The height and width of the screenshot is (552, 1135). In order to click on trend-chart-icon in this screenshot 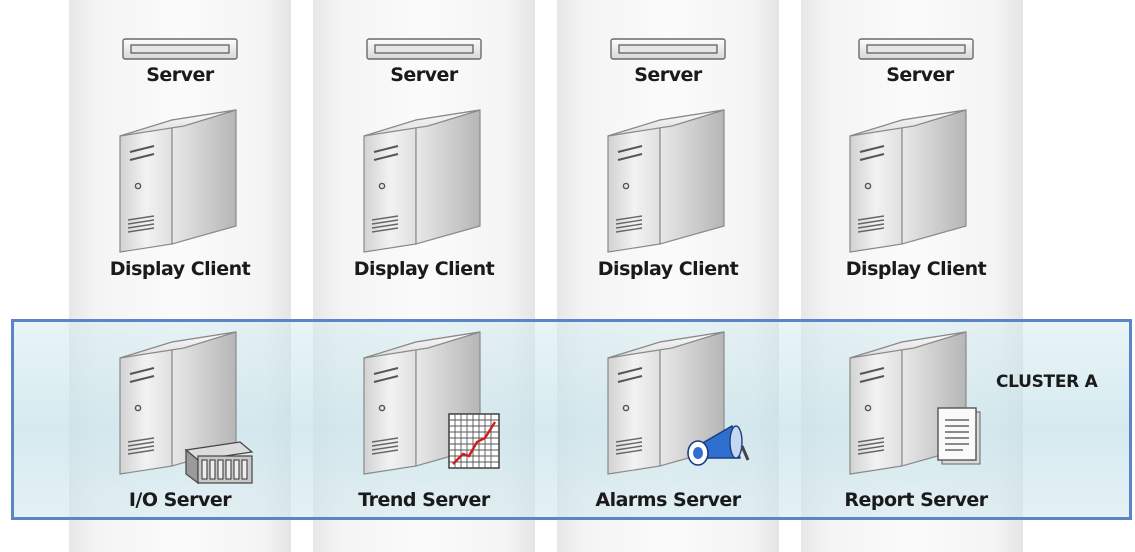, I will do `click(474, 441)`.